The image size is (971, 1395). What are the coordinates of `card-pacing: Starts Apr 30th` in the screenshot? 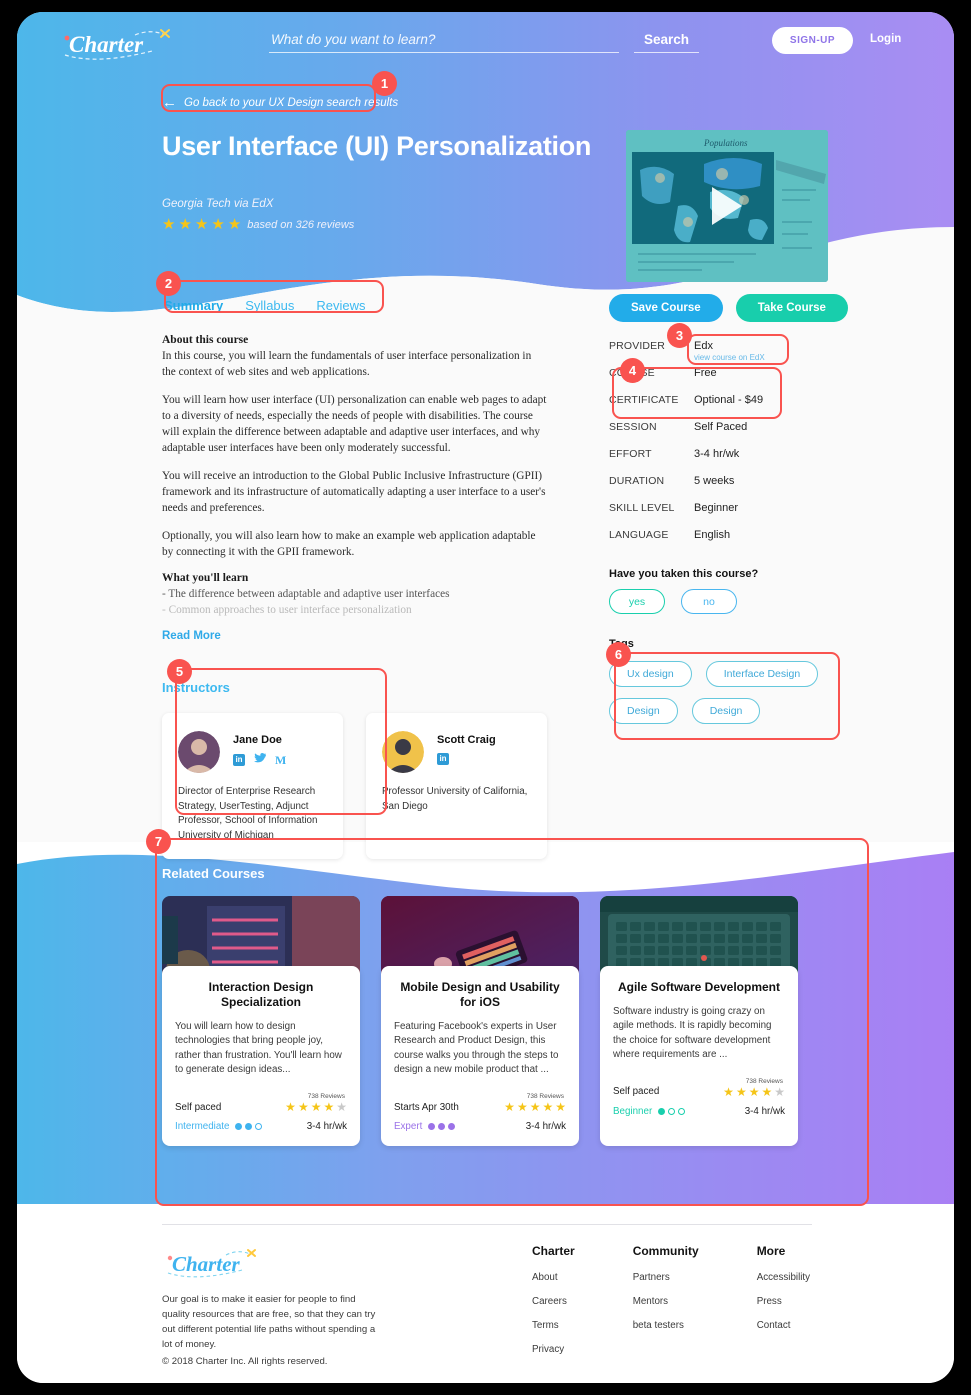 It's located at (426, 1107).